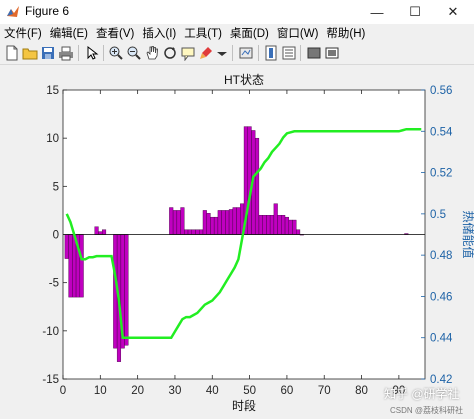 The height and width of the screenshot is (419, 474). I want to click on brush-icon, so click(206, 53).